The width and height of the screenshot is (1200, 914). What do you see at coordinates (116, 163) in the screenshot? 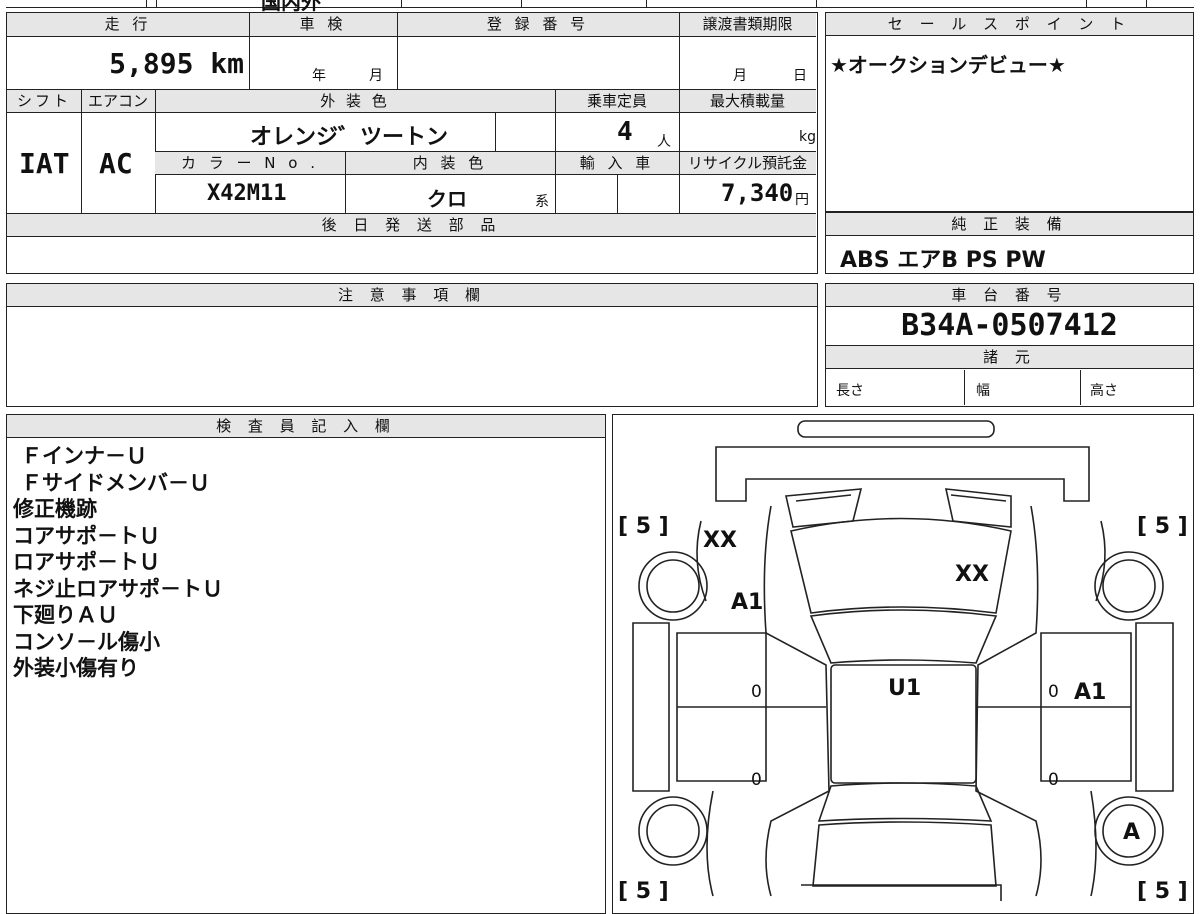
I see `aircon-value: AC` at bounding box center [116, 163].